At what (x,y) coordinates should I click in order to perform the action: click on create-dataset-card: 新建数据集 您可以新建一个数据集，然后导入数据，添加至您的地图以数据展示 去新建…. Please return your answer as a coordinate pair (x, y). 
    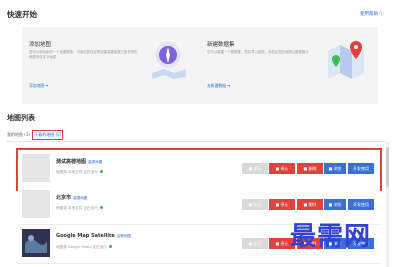
    Looking at the image, I should click on (289, 65).